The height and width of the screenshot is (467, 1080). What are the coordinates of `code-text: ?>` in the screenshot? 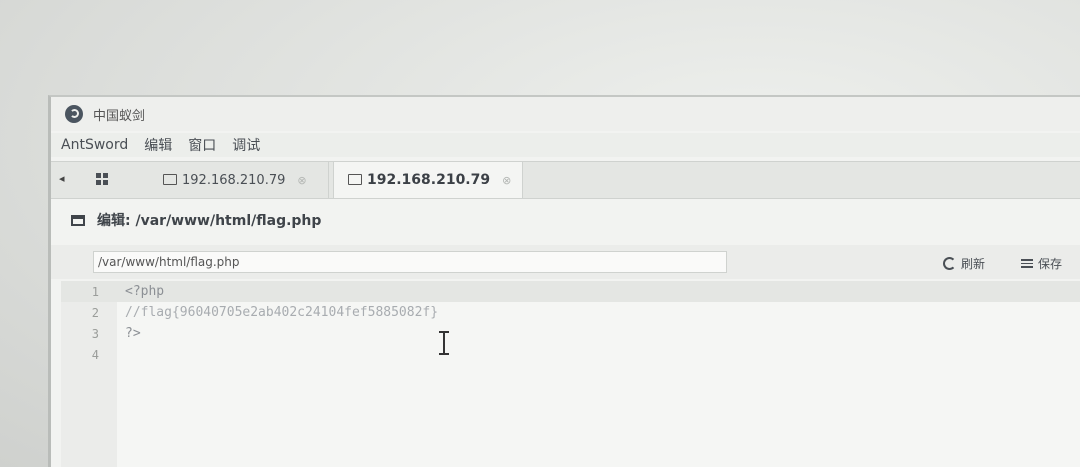 It's located at (133, 333).